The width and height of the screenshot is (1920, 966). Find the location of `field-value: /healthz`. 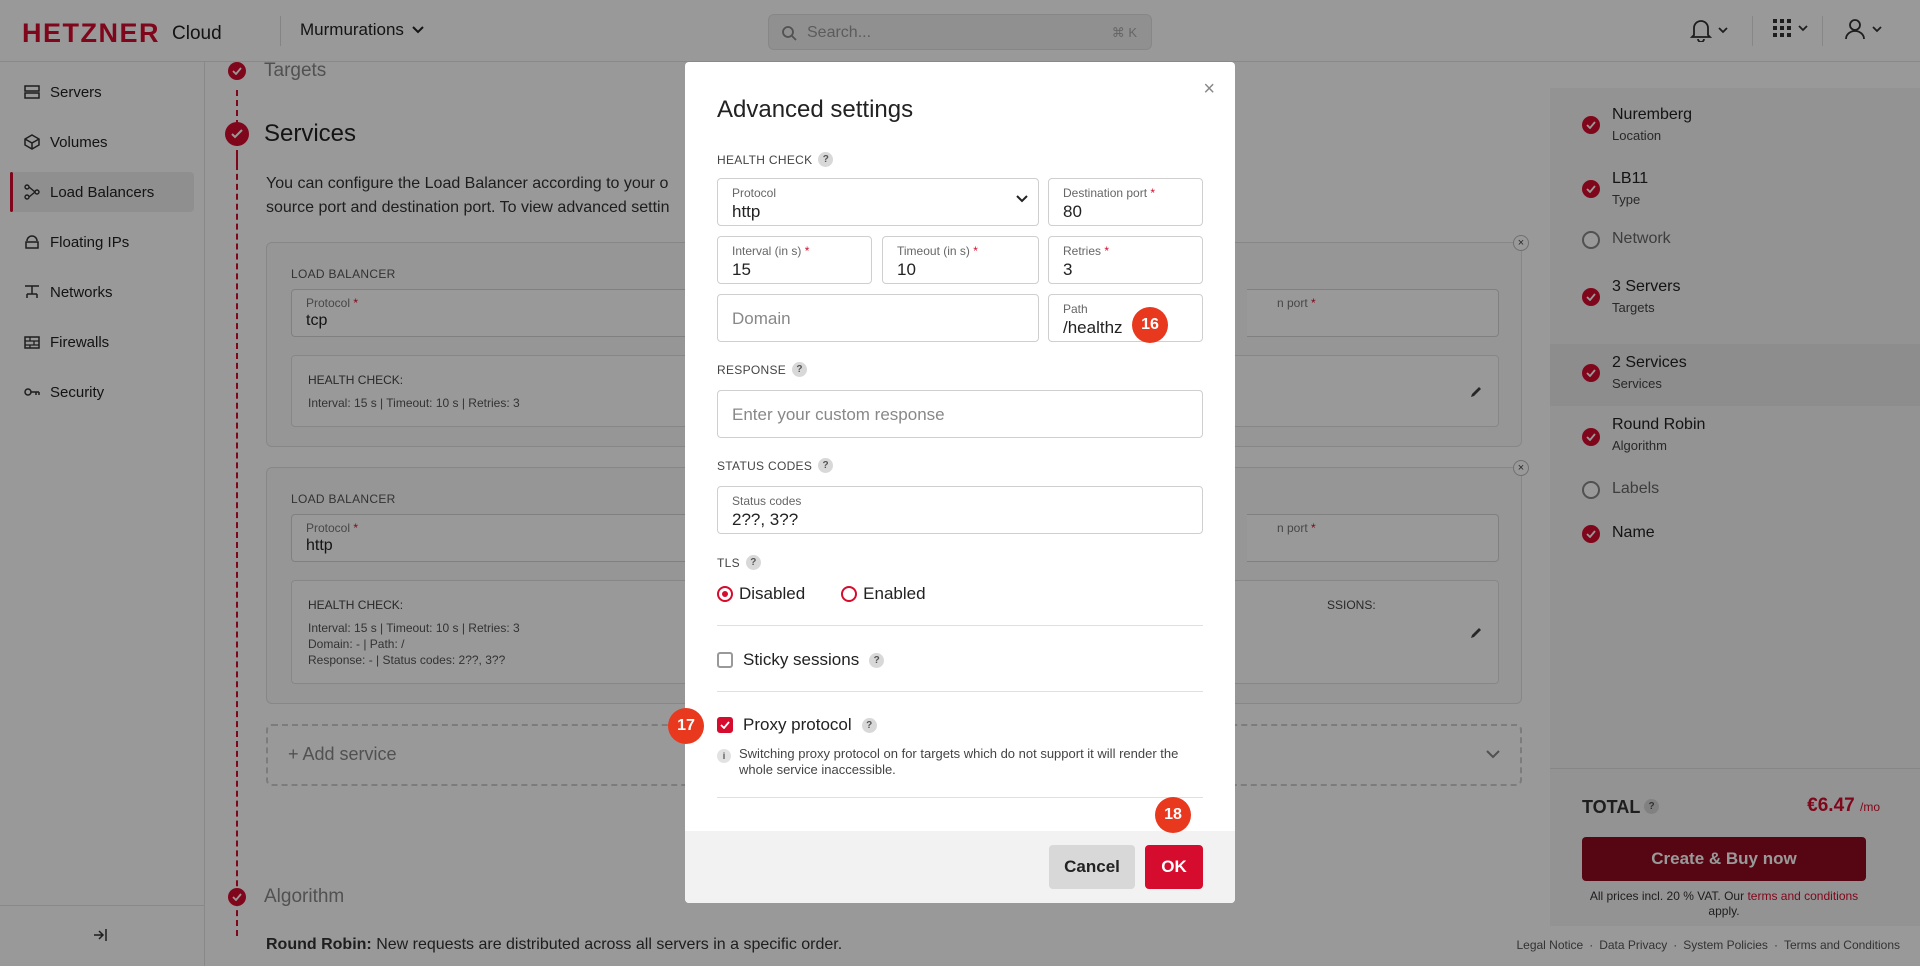

field-value: /healthz is located at coordinates (1093, 327).